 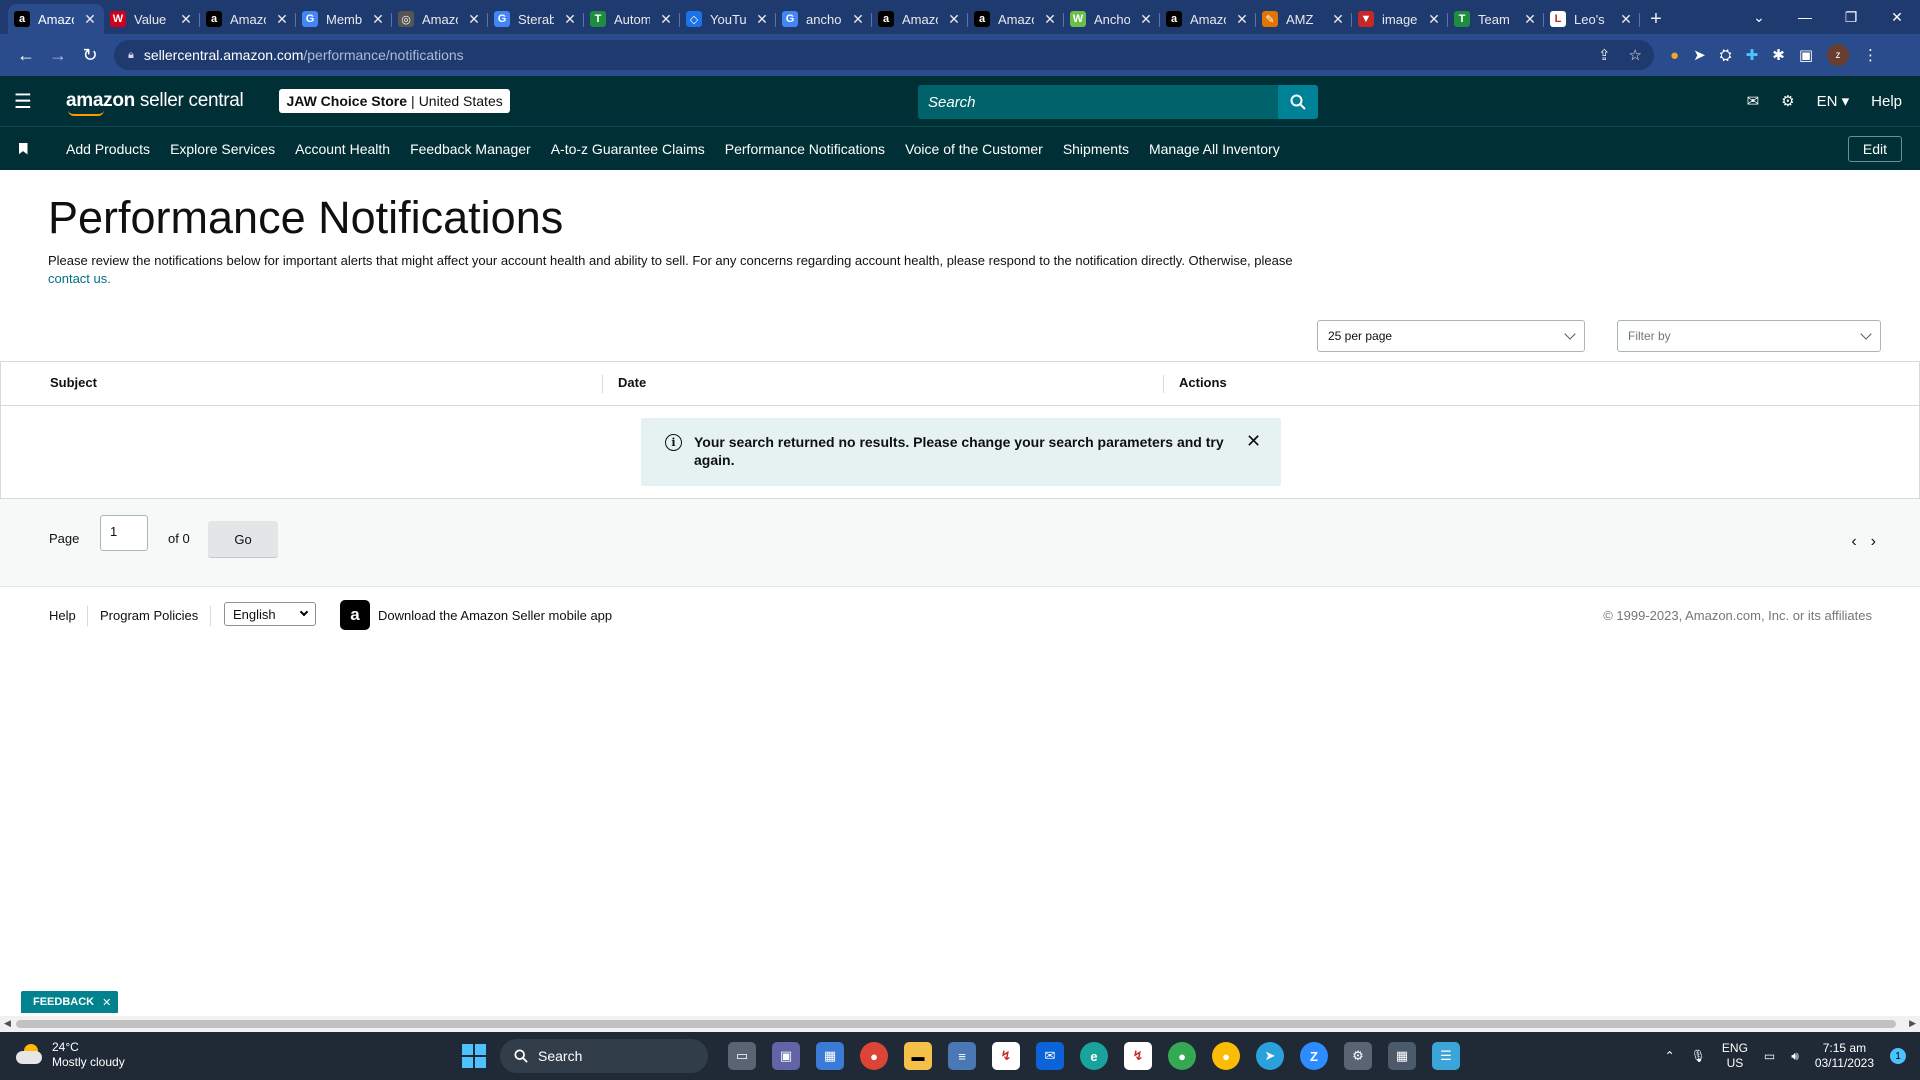 What do you see at coordinates (470, 149) in the screenshot?
I see `nav-item-feedback-manager: Feedback Manager` at bounding box center [470, 149].